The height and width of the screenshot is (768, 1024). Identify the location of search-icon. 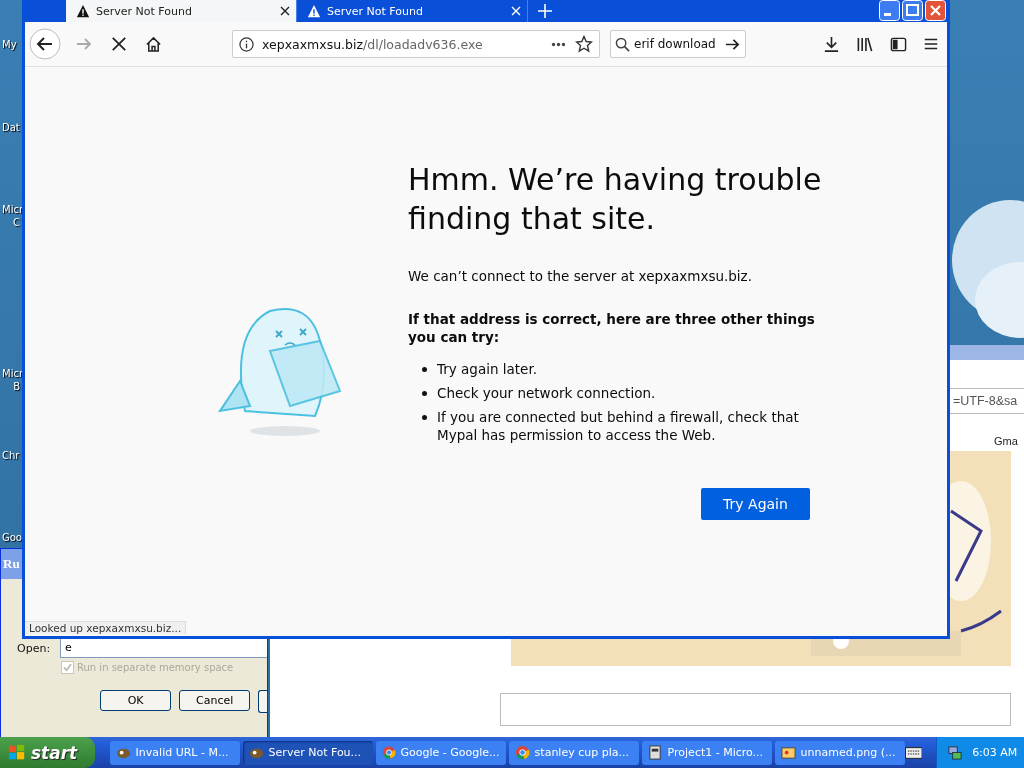
(622, 44).